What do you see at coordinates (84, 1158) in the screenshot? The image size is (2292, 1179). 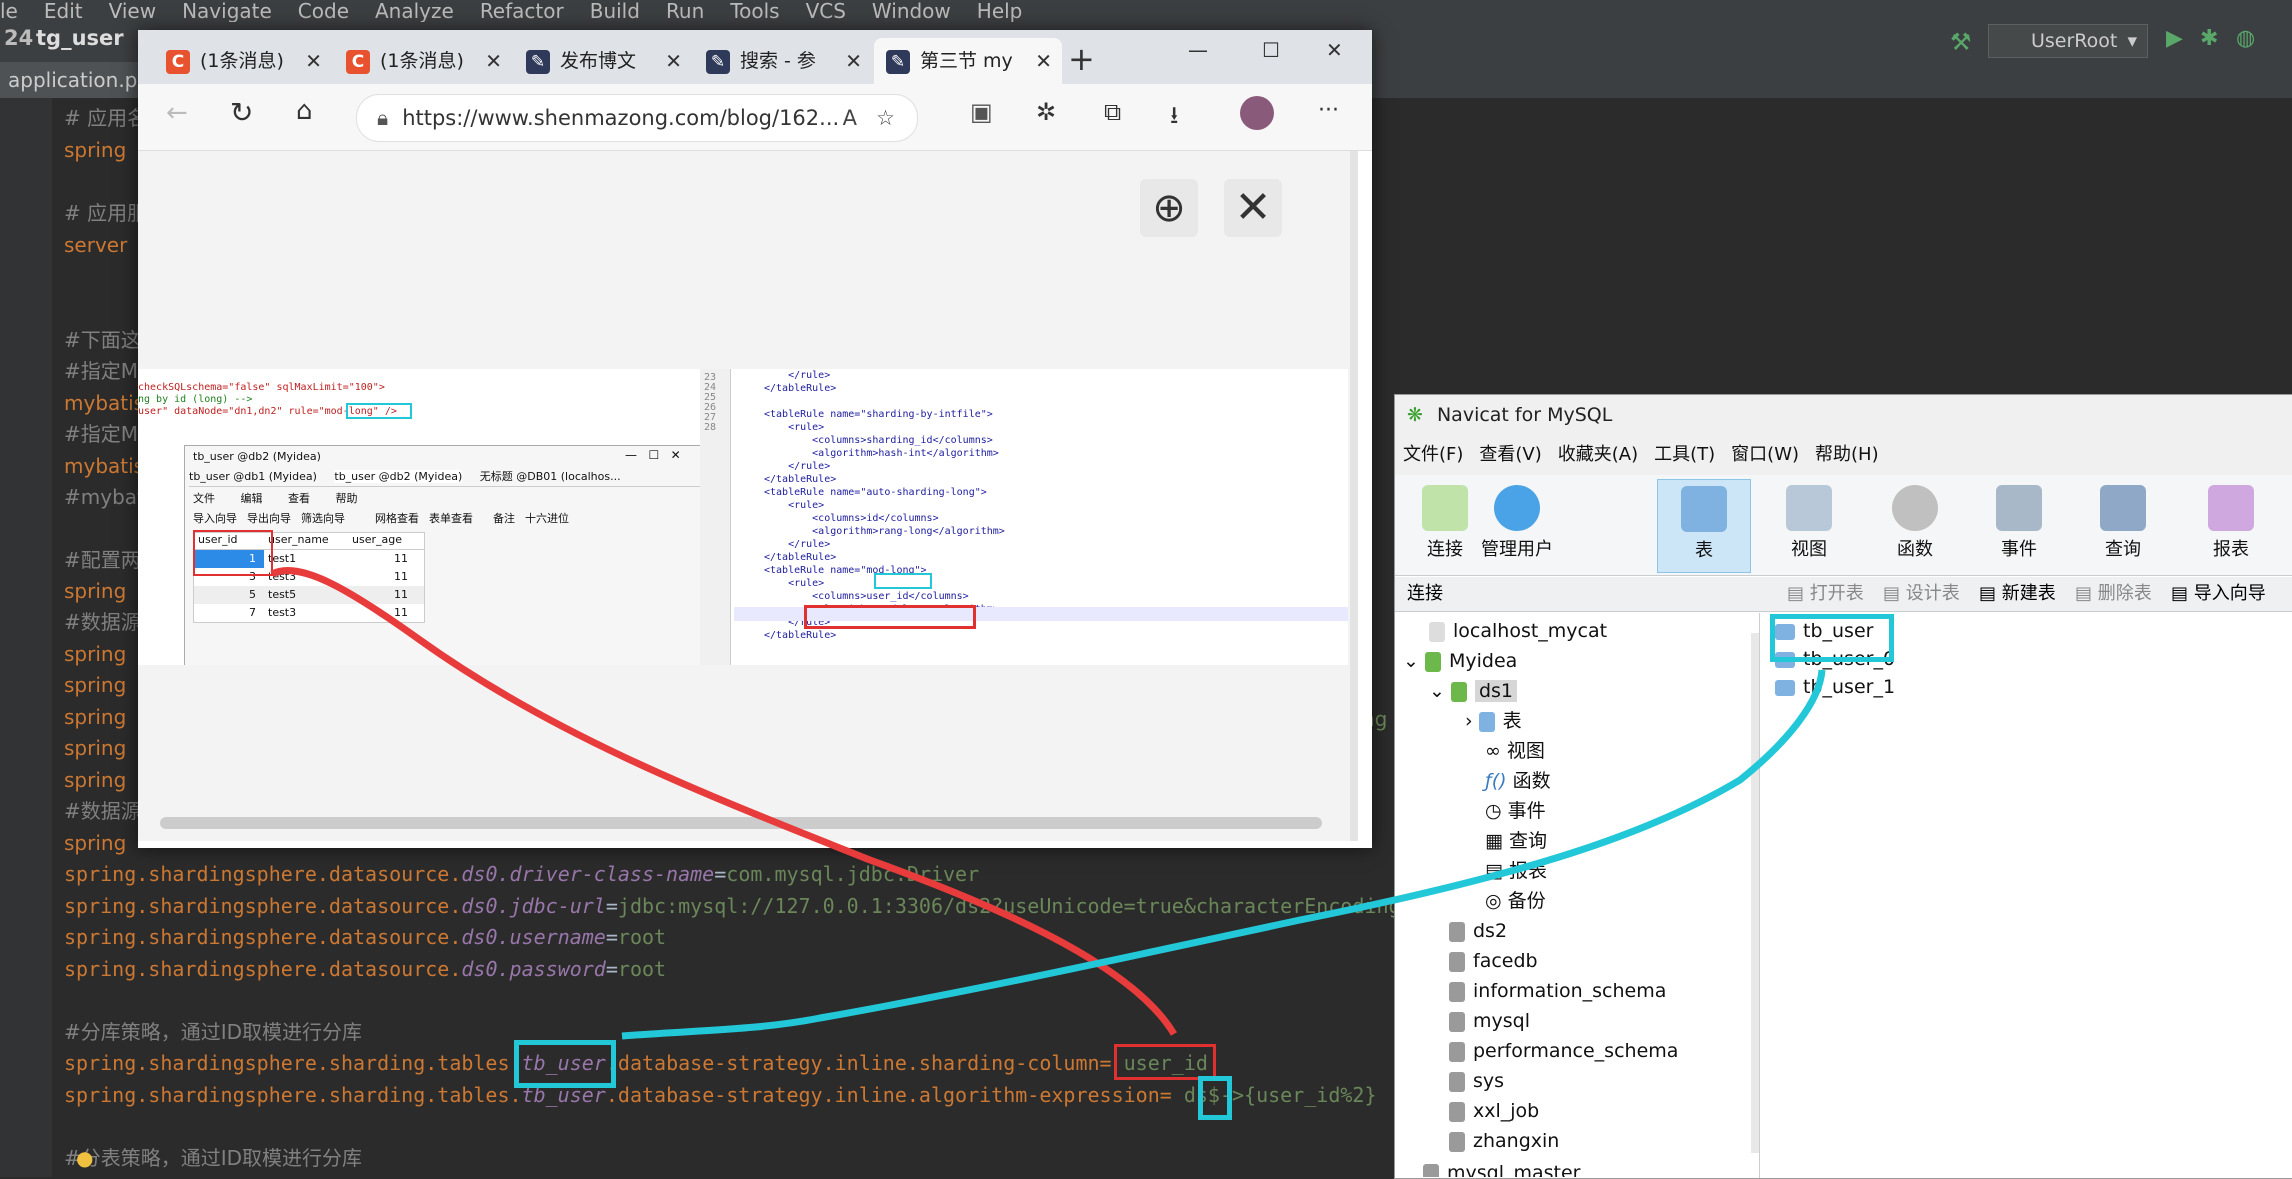 I see `lightbulb-icon: ●` at bounding box center [84, 1158].